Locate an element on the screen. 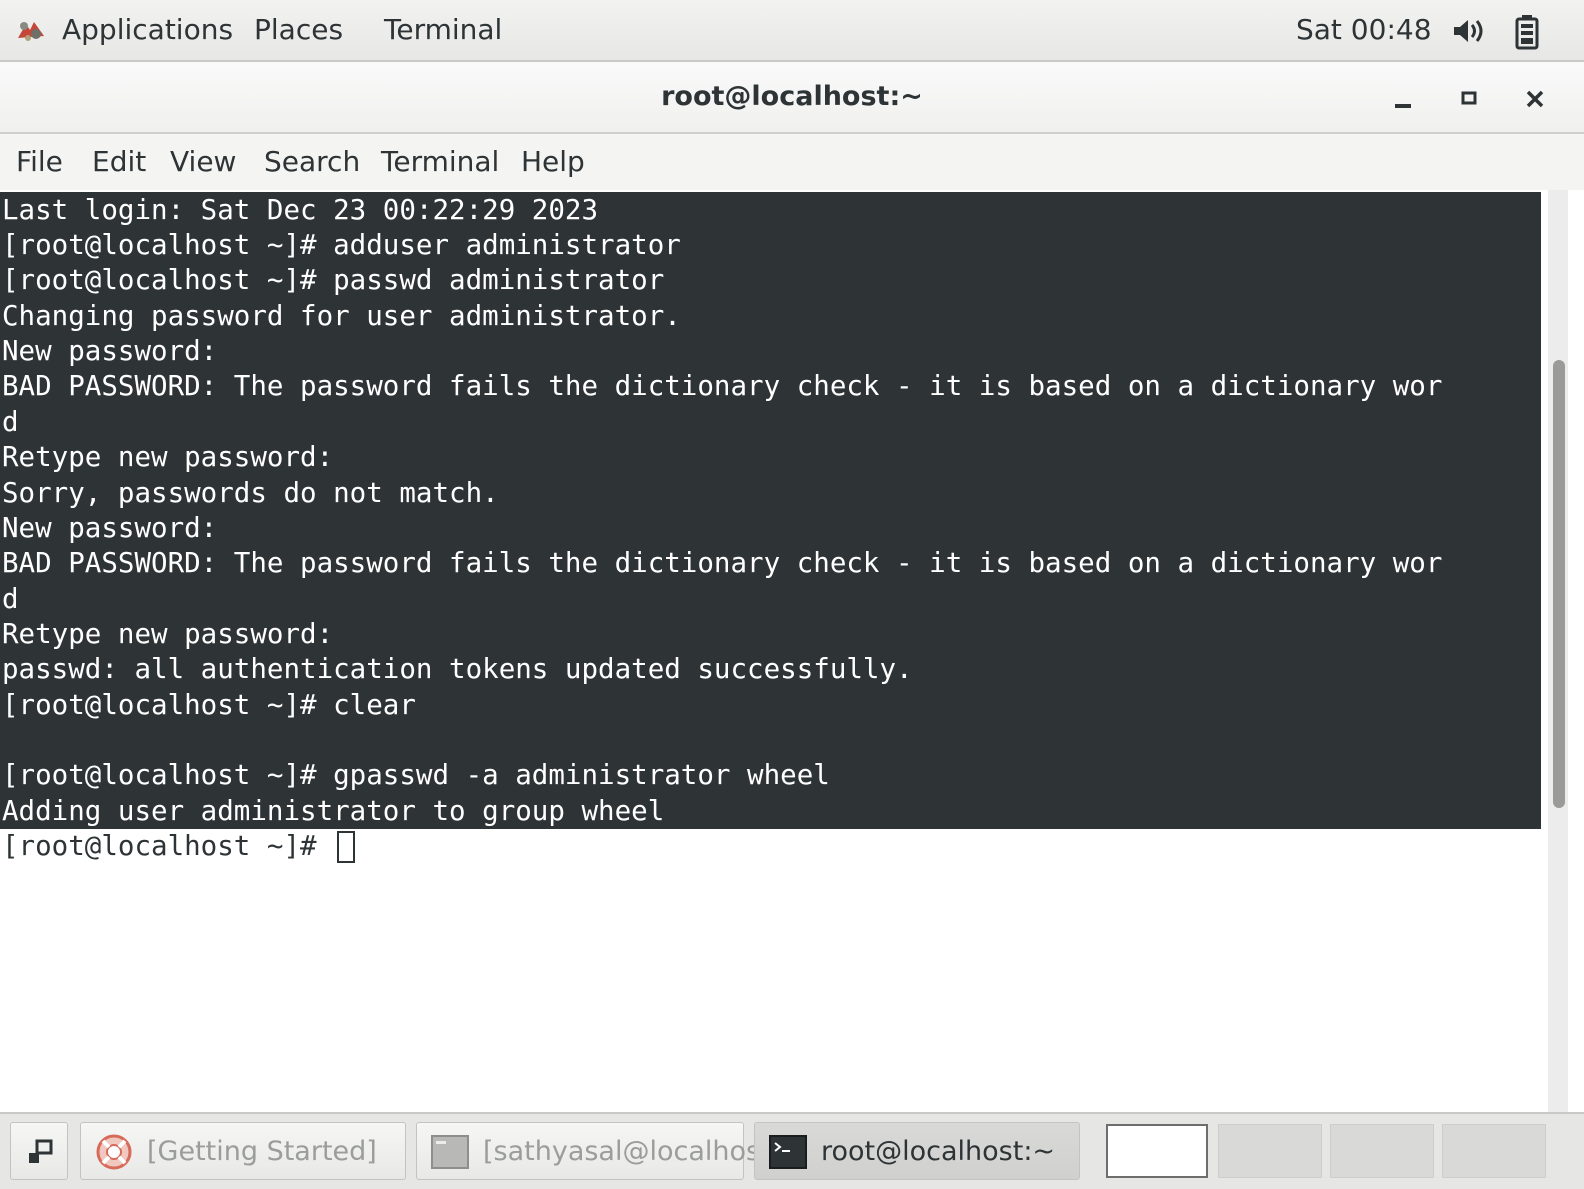 This screenshot has width=1584, height=1189. terminal-prompt: [root@localhost ~]# is located at coordinates (168, 846).